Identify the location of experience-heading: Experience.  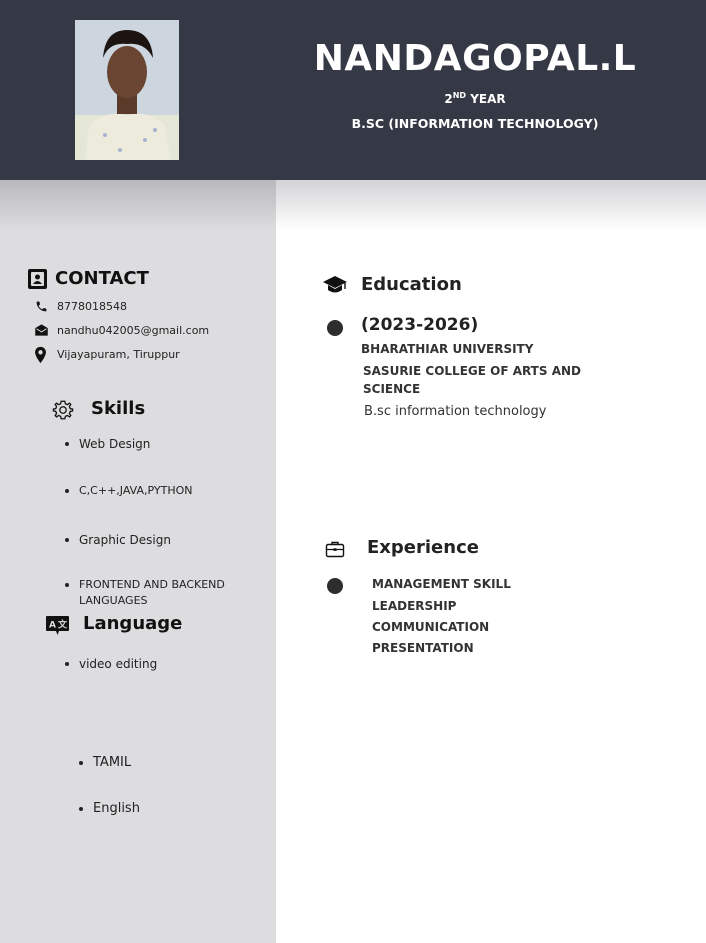
(423, 547).